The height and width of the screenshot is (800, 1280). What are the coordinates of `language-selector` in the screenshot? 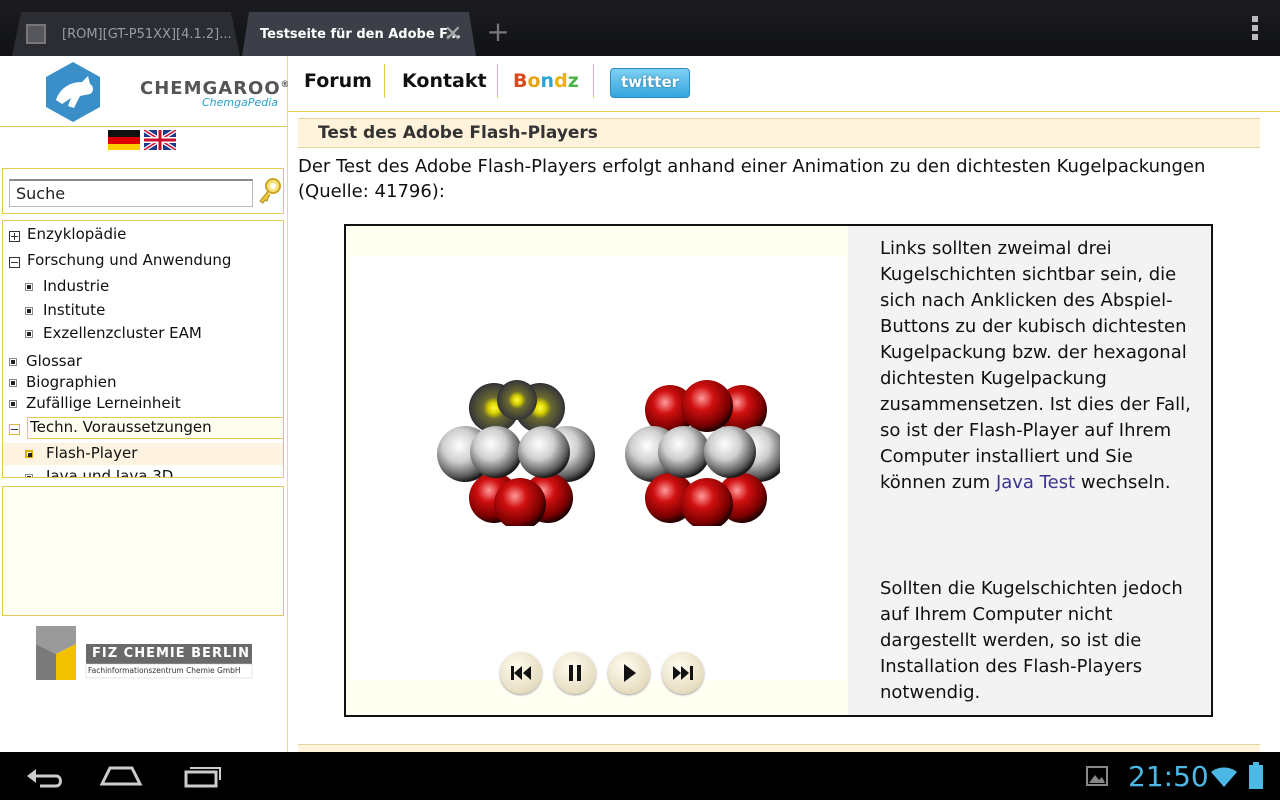 It's located at (142, 140).